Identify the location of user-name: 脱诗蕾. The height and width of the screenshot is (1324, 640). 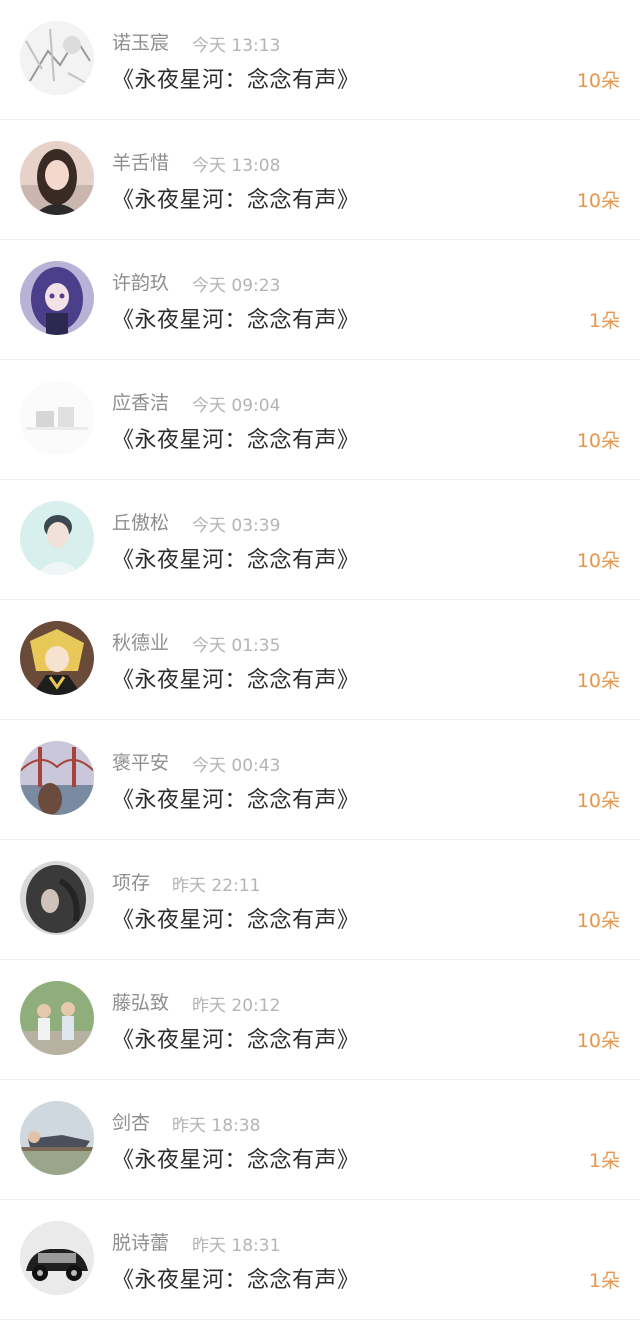
(141, 1243).